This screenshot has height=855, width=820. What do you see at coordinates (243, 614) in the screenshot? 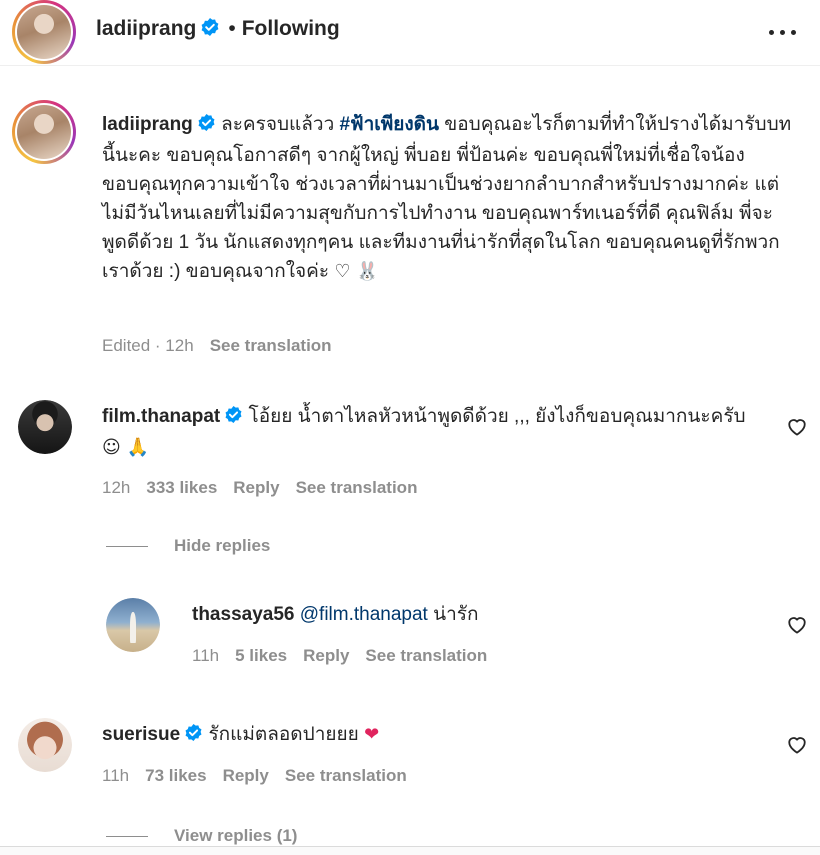
I see `comment-username: thassaya56` at bounding box center [243, 614].